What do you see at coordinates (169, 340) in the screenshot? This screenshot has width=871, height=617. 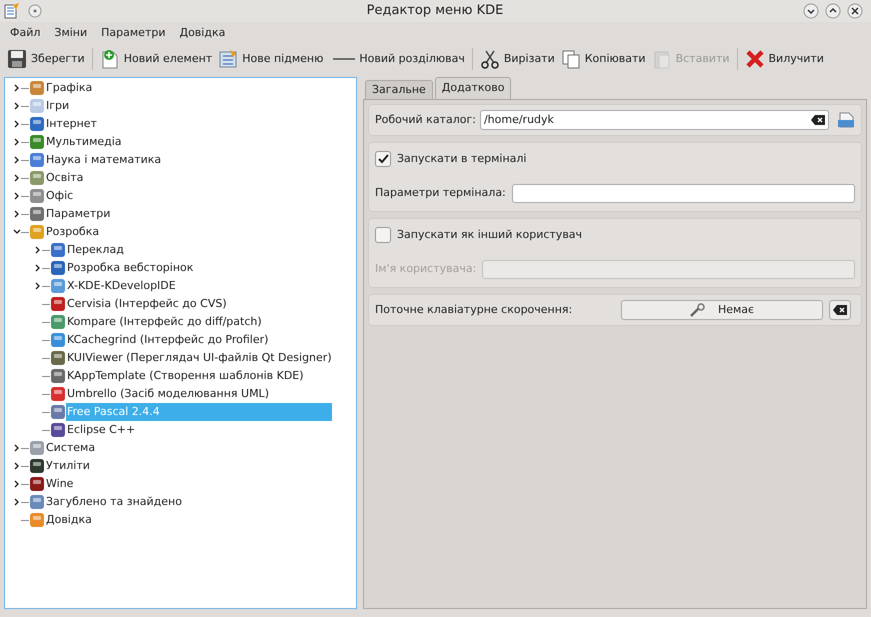 I see `tree-item: KCachegrind (Інтерфейс до Profiler)` at bounding box center [169, 340].